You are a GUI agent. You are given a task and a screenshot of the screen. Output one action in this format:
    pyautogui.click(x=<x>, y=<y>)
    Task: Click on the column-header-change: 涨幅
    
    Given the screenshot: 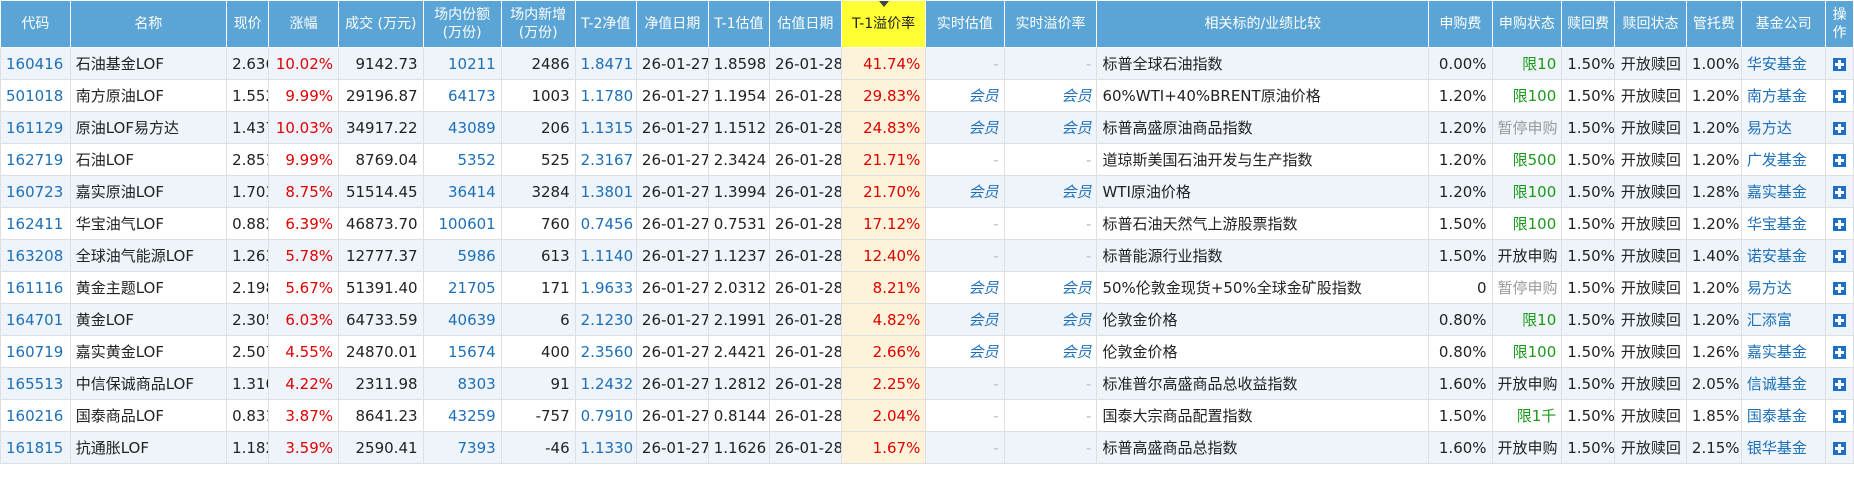 What is the action you would take?
    pyautogui.click(x=304, y=24)
    